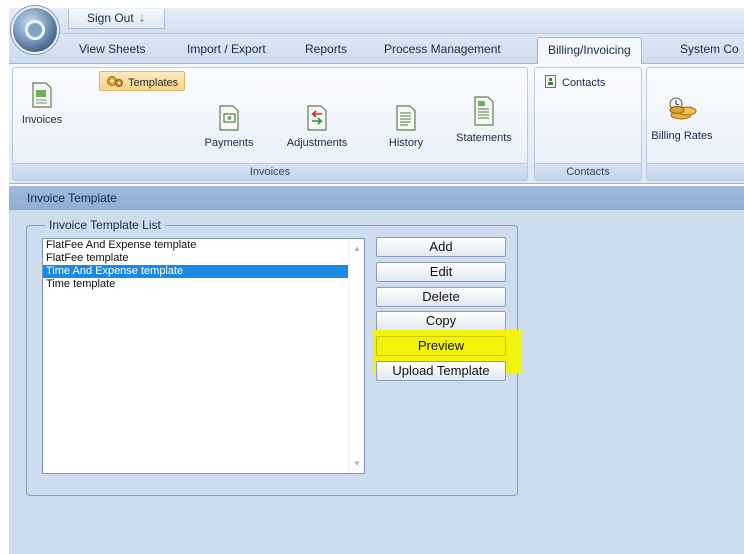  I want to click on edit-button: Edit, so click(441, 272).